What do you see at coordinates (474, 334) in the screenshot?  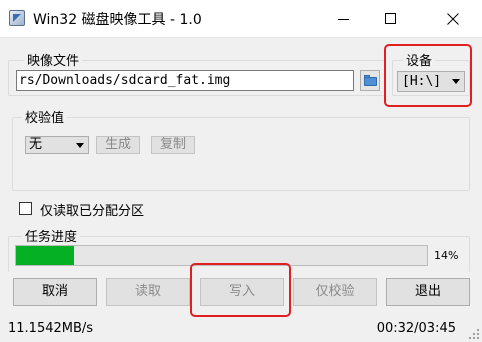 I see `resize-grip-icon` at bounding box center [474, 334].